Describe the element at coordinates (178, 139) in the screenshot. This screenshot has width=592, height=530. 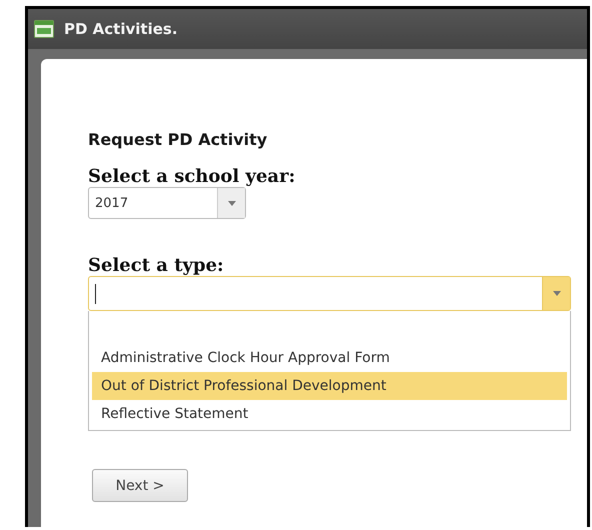
I see `form-heading: Request PD Activity` at that location.